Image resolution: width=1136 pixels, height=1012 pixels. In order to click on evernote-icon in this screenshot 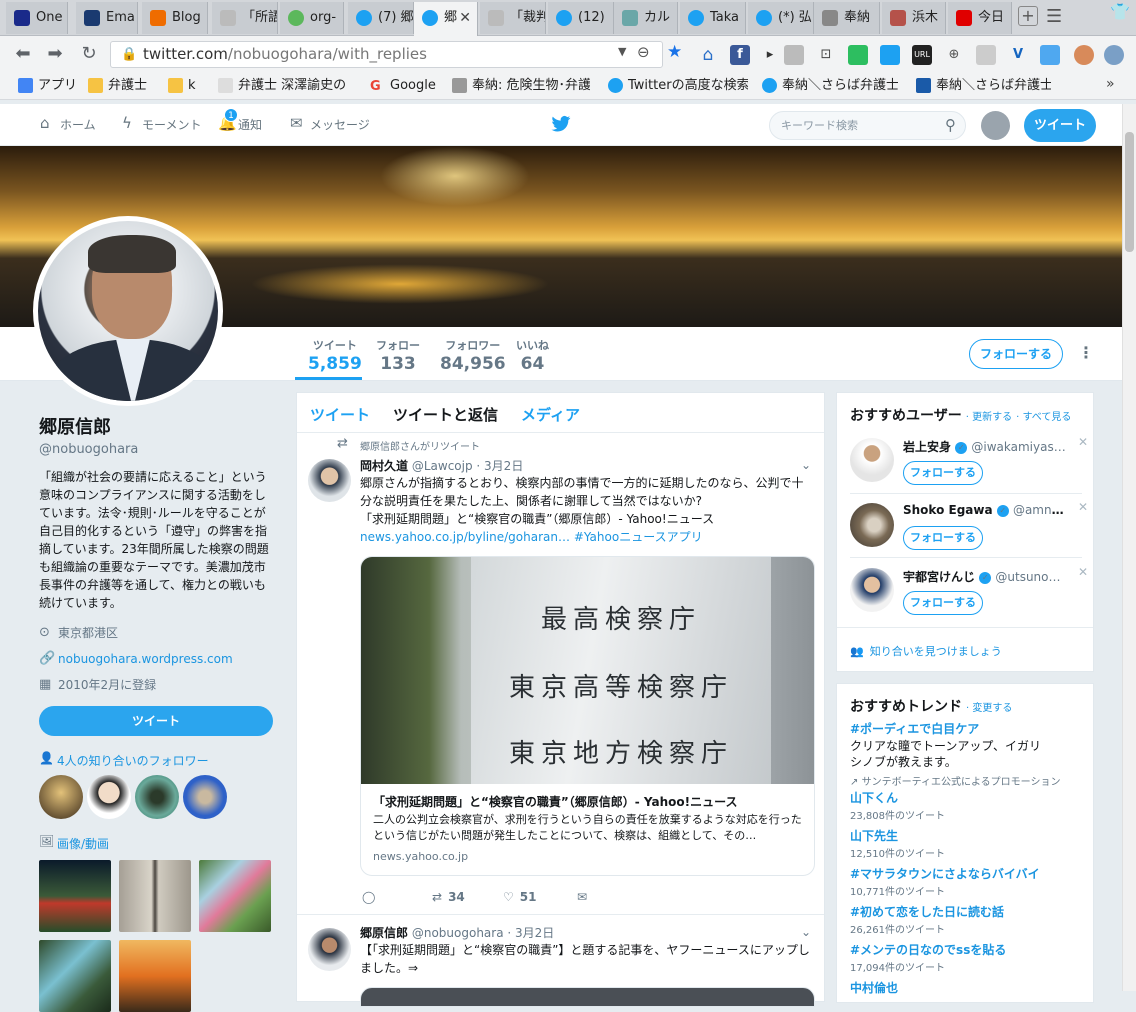, I will do `click(858, 55)`.